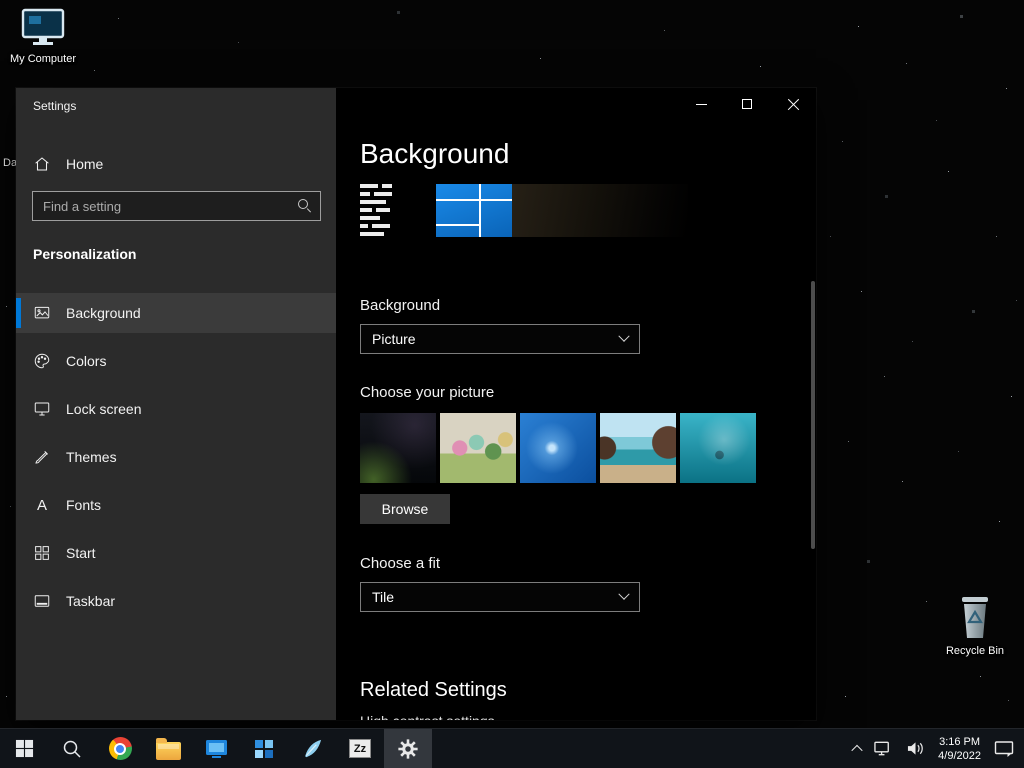  I want to click on lock-screen-icon, so click(42, 409).